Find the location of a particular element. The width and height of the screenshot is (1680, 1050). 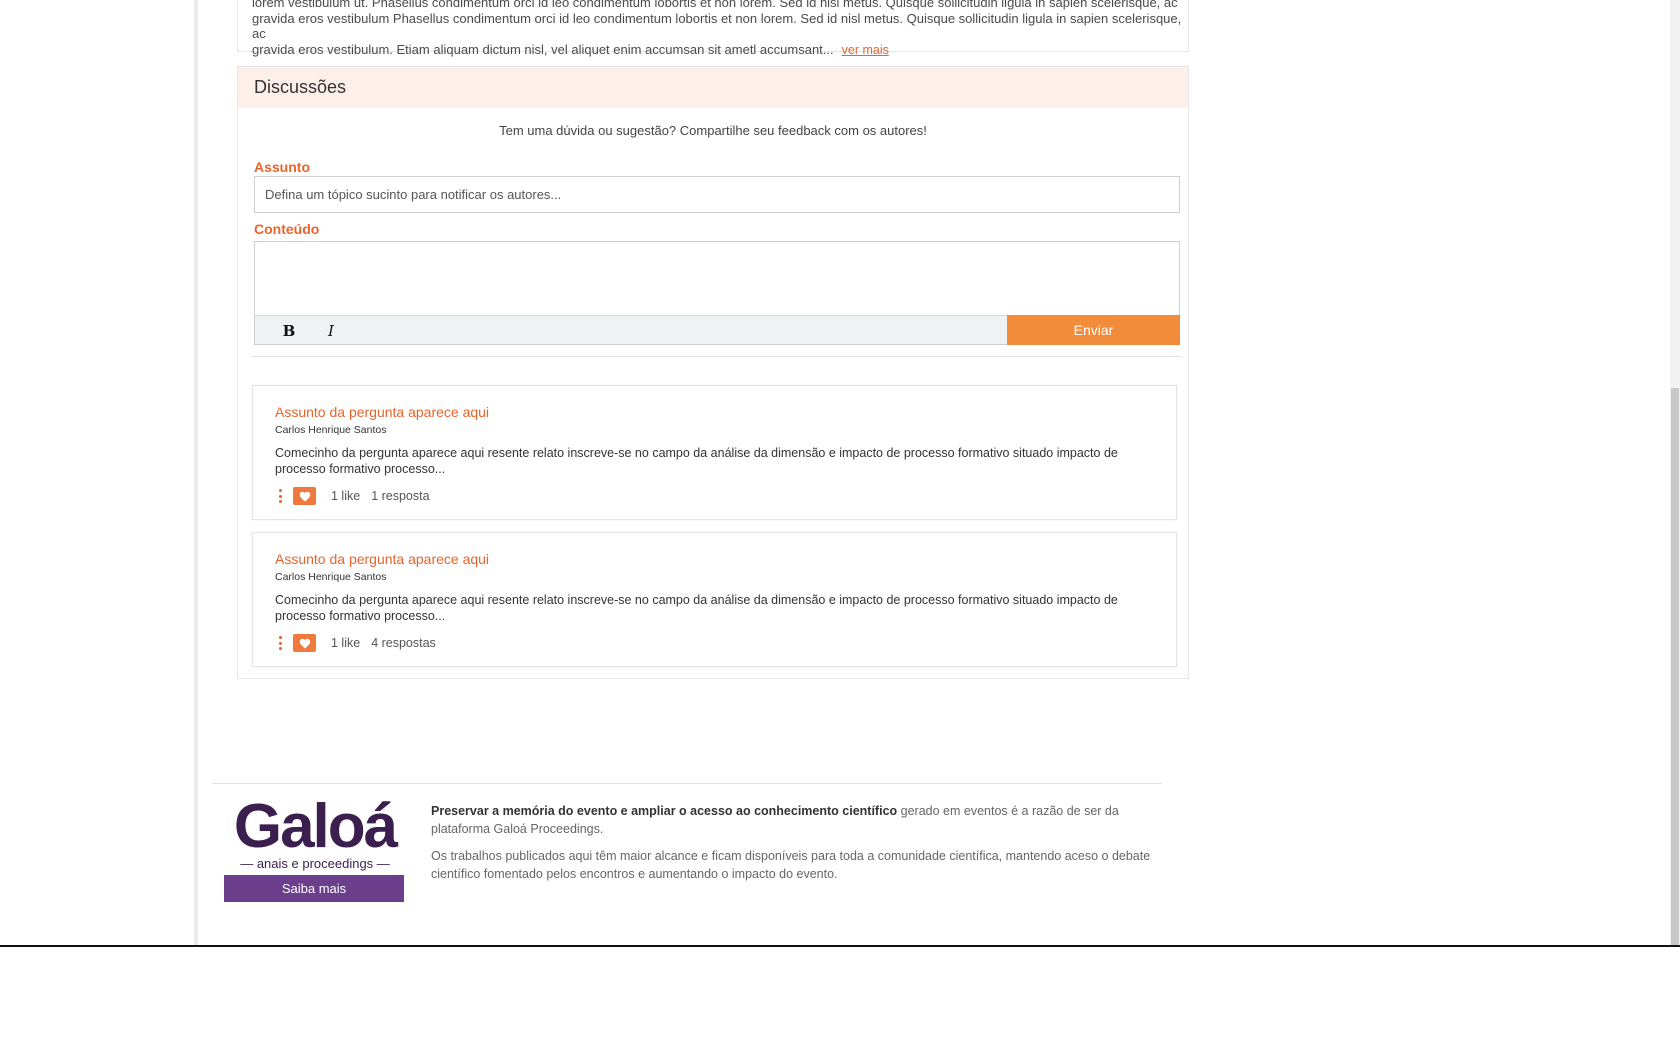

discussions-title: Discussões is located at coordinates (300, 87).